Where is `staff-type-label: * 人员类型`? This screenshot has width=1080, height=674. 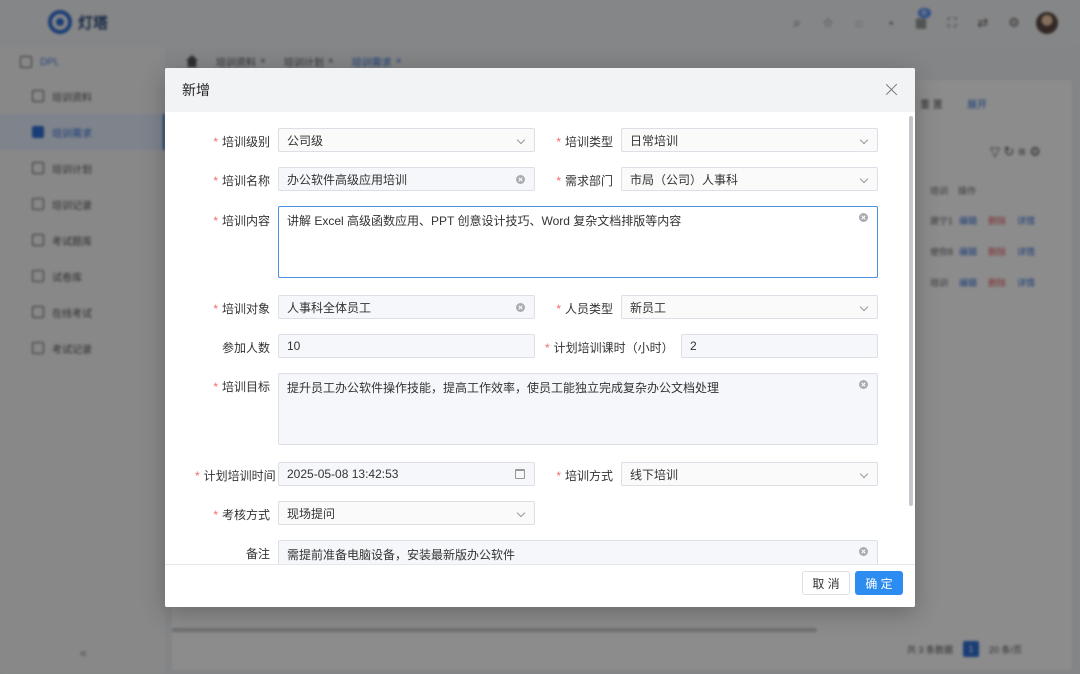
staff-type-label: * 人员类型 is located at coordinates (579, 308).